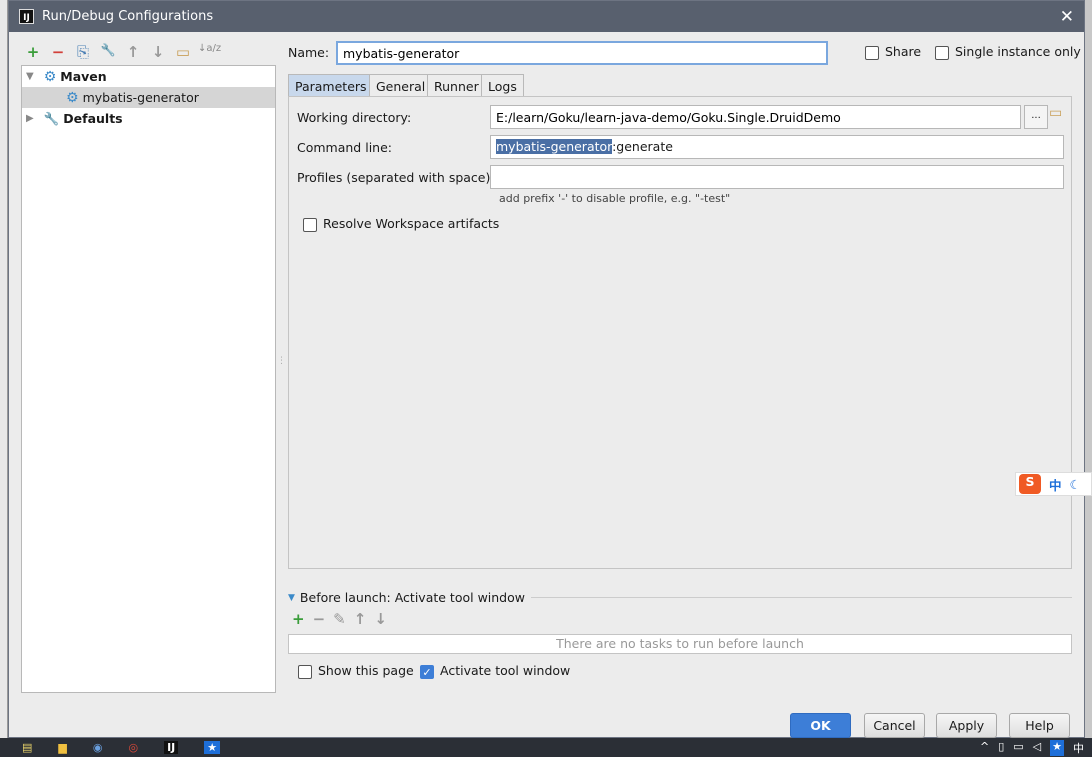 Image resolution: width=1092 pixels, height=757 pixels. I want to click on add-task-icon: +, so click(298, 619).